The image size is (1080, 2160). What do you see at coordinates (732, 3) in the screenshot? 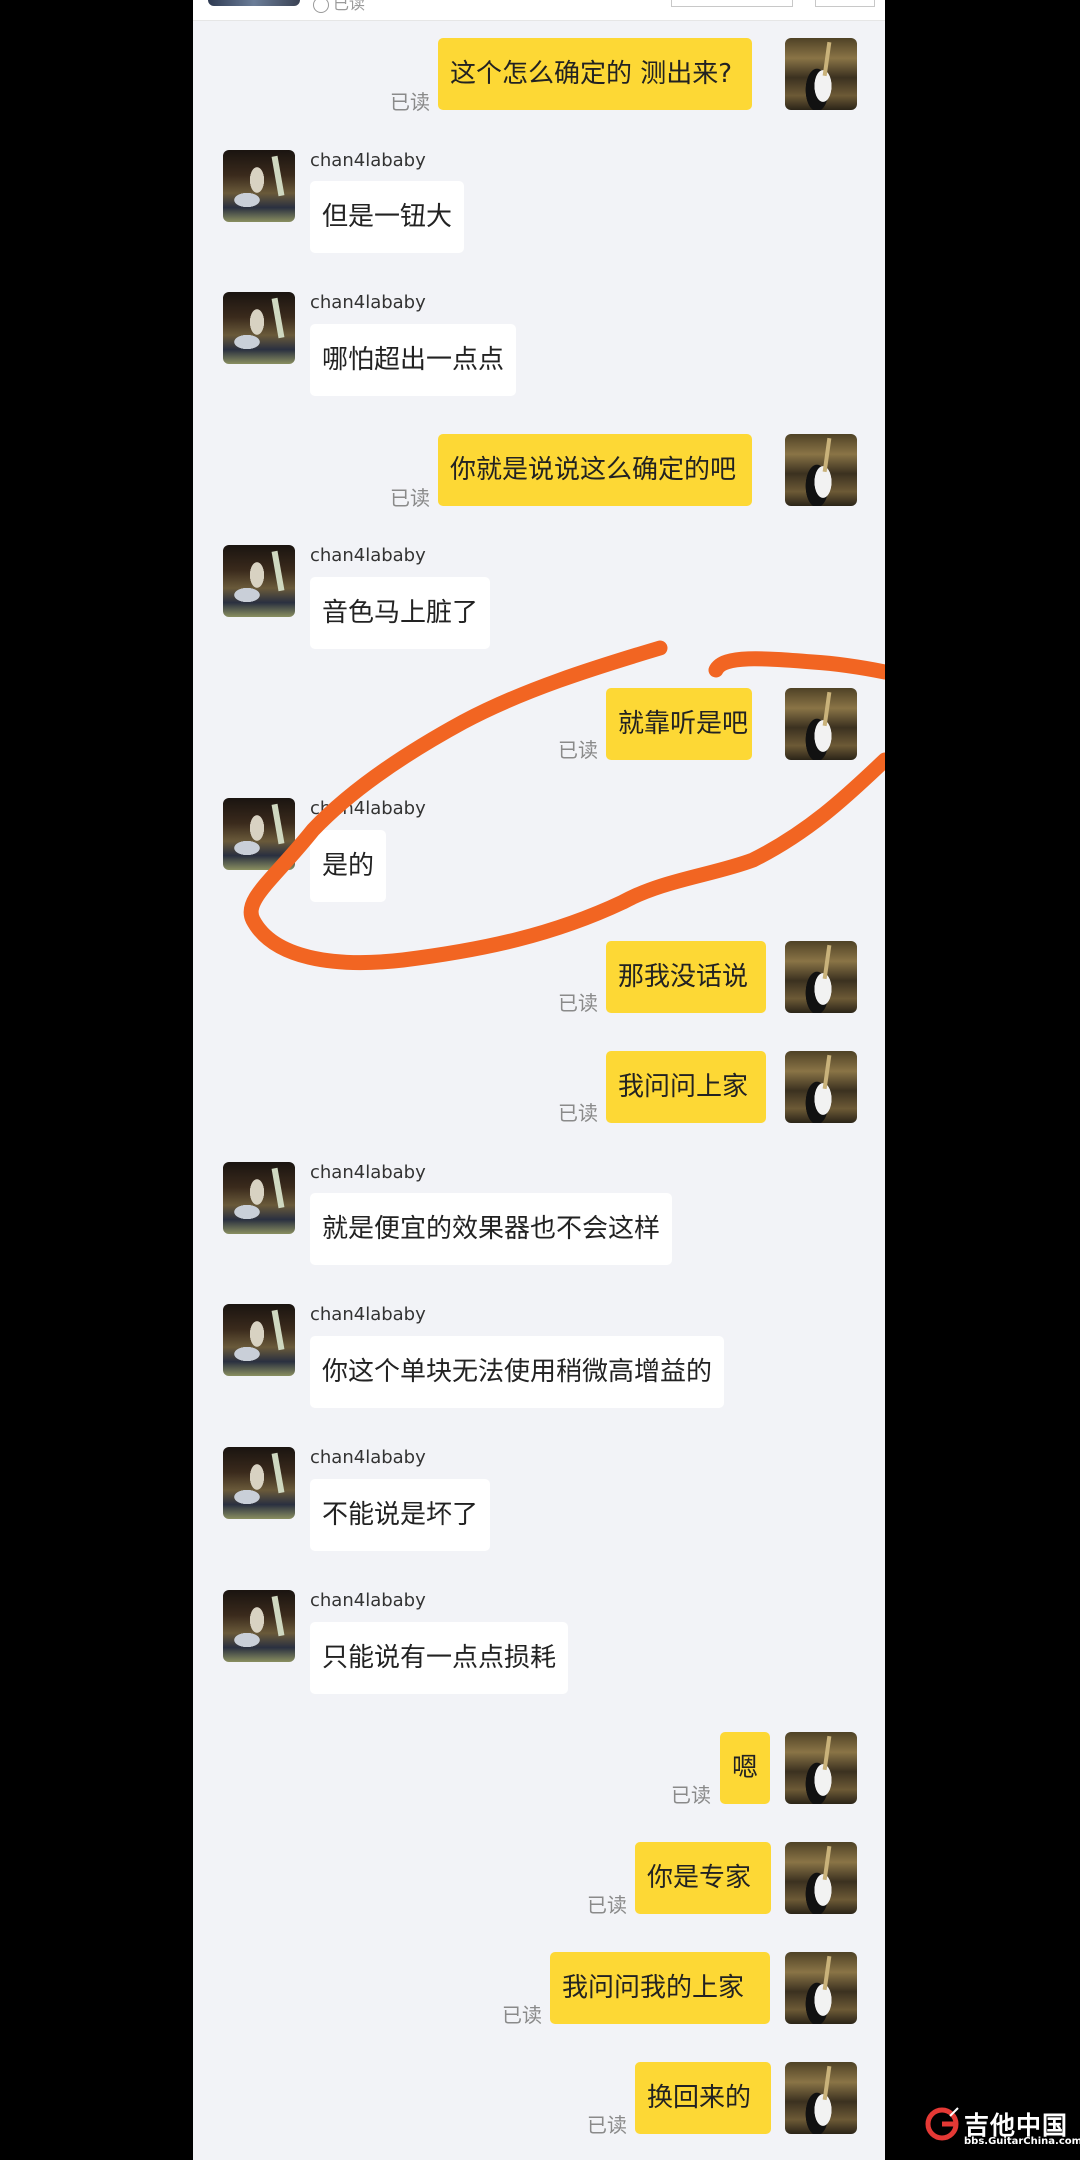
I see `top-action-button` at bounding box center [732, 3].